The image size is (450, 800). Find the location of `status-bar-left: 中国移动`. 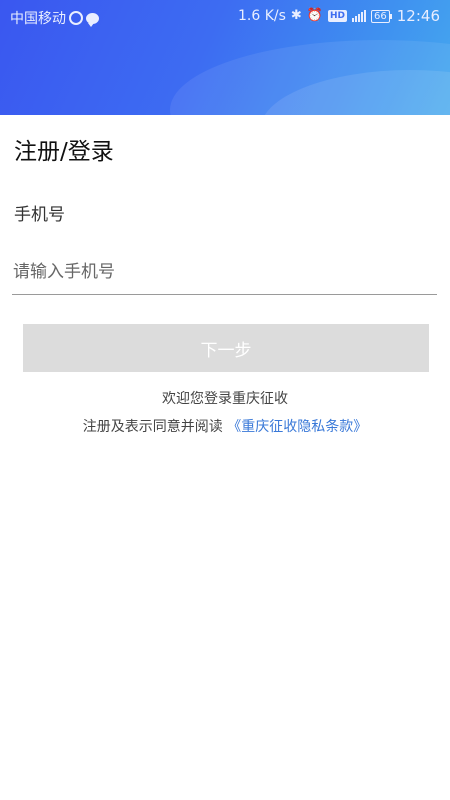

status-bar-left: 中国移动 is located at coordinates (54, 18).